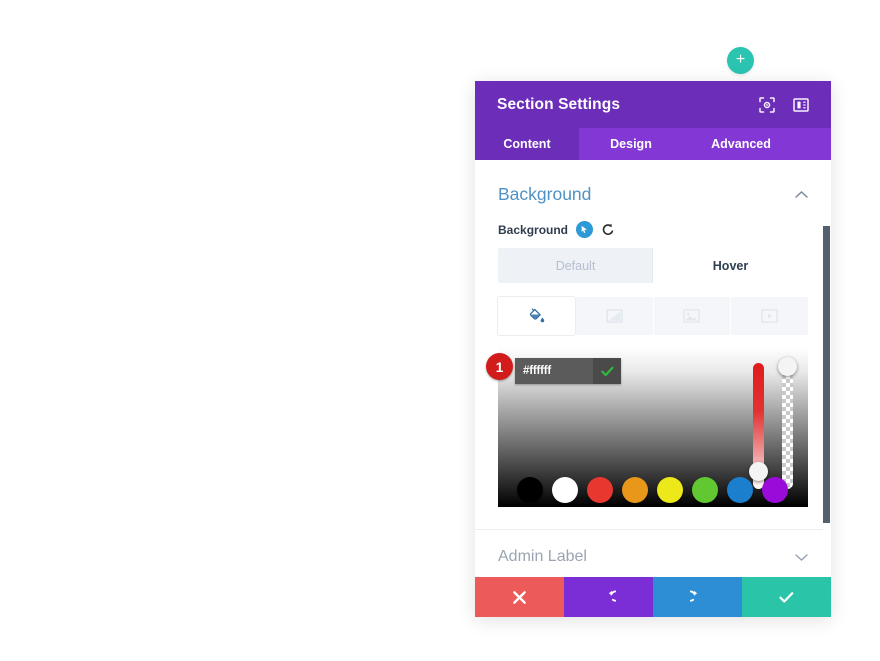 Image resolution: width=880 pixels, height=661 pixels. Describe the element at coordinates (652, 490) in the screenshot. I see `color-swatch-row` at that location.